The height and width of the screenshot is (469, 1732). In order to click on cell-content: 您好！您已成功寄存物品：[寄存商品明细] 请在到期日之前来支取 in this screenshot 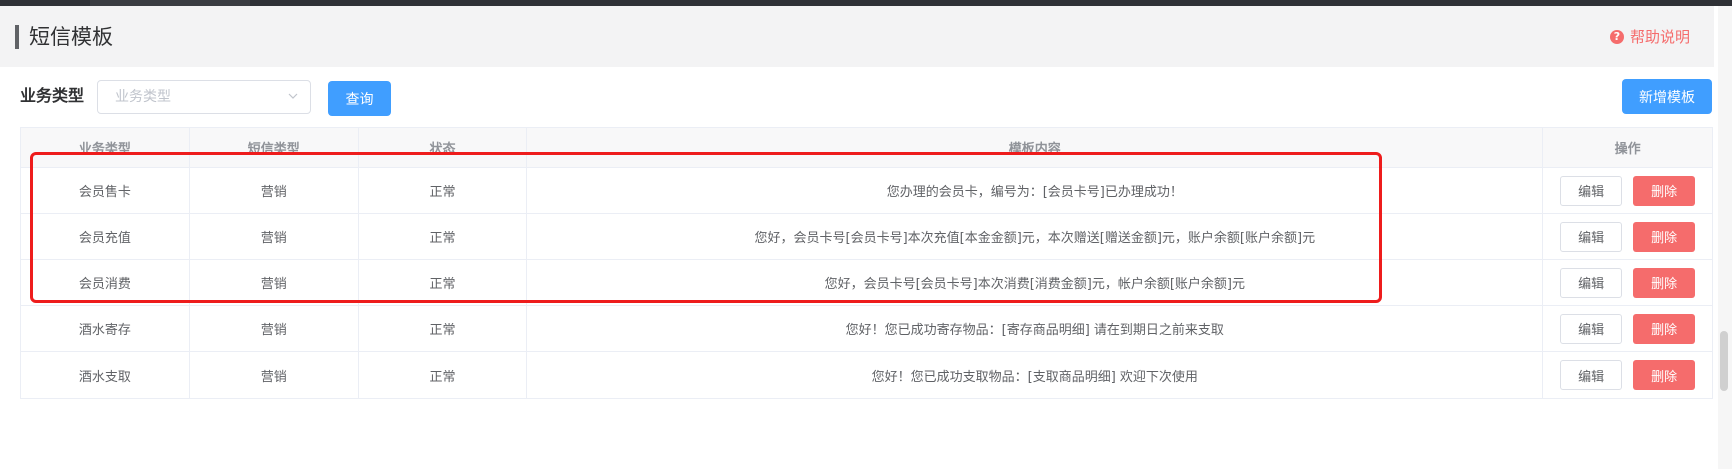, I will do `click(1035, 328)`.